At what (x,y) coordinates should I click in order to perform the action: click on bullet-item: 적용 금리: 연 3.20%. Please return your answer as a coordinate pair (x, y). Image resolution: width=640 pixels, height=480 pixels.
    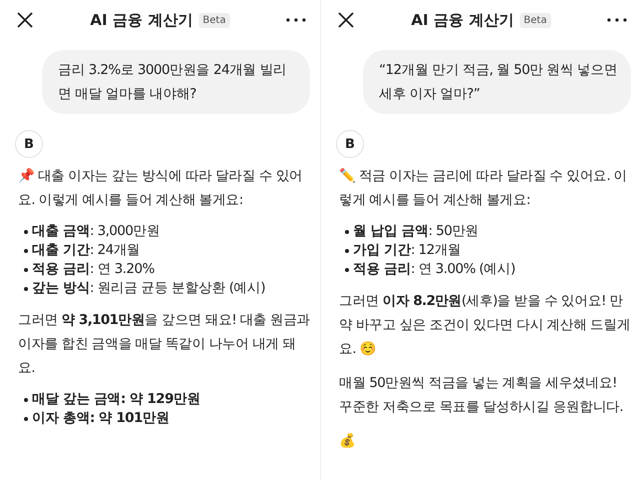
    Looking at the image, I should click on (167, 269).